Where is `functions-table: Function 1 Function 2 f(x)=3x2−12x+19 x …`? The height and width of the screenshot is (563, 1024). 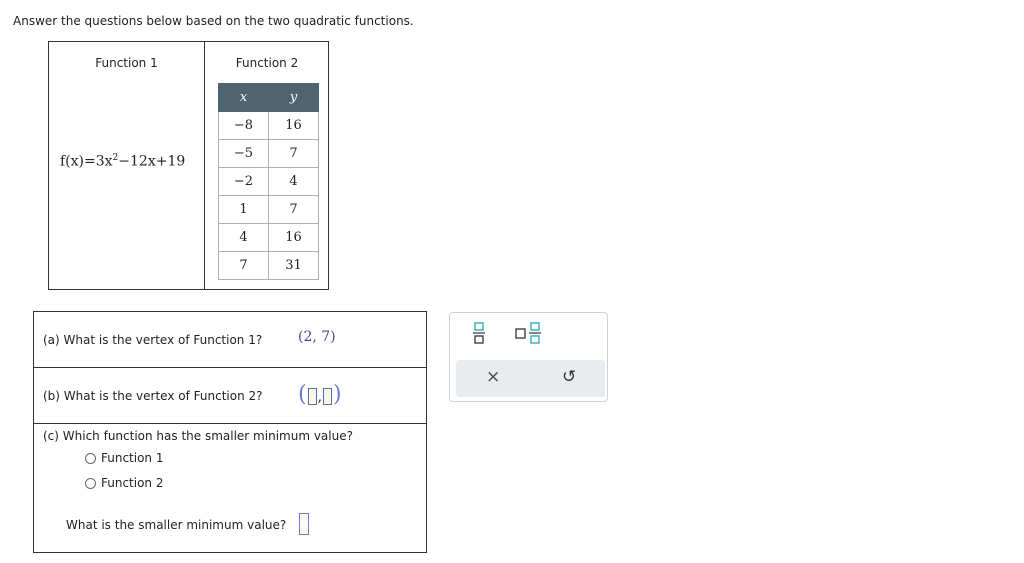
functions-table: Function 1 Function 2 f(x)=3x2−12x+19 x … is located at coordinates (188, 165).